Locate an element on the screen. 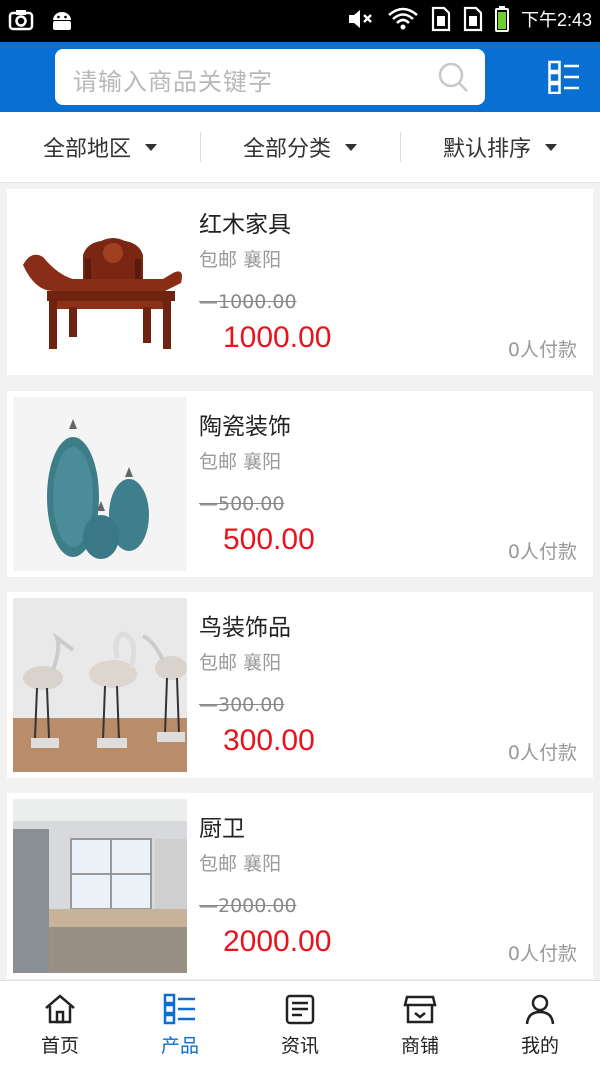 This screenshot has height=1068, width=600. filter-sort: 默认排序 is located at coordinates (500, 147).